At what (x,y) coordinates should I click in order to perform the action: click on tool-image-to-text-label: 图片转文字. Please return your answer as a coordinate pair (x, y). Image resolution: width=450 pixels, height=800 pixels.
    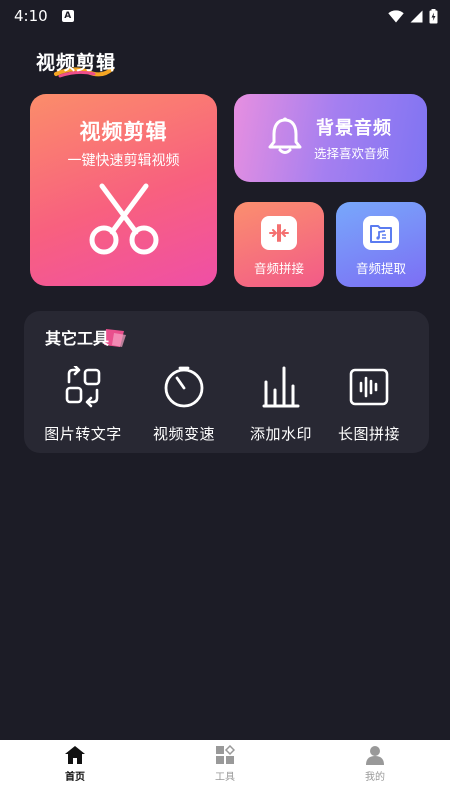
    Looking at the image, I should click on (83, 434).